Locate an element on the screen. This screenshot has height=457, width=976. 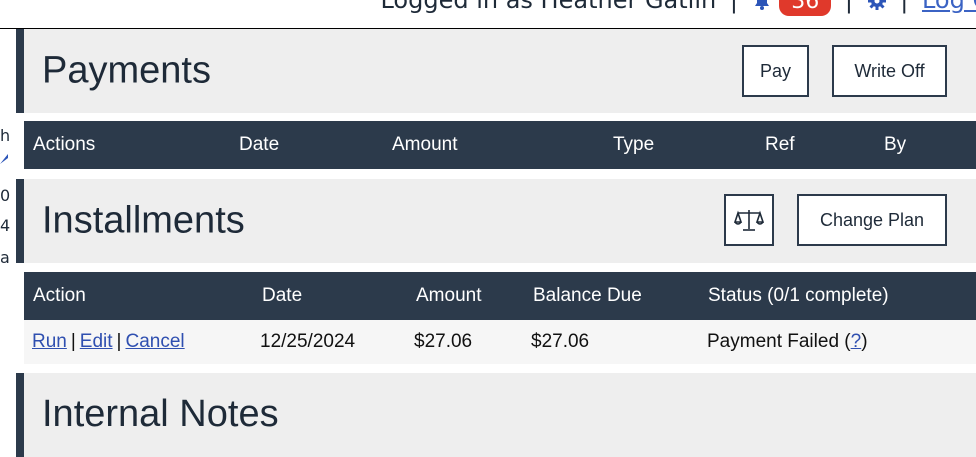
row-status: Payment Failed (?) is located at coordinates (787, 342).